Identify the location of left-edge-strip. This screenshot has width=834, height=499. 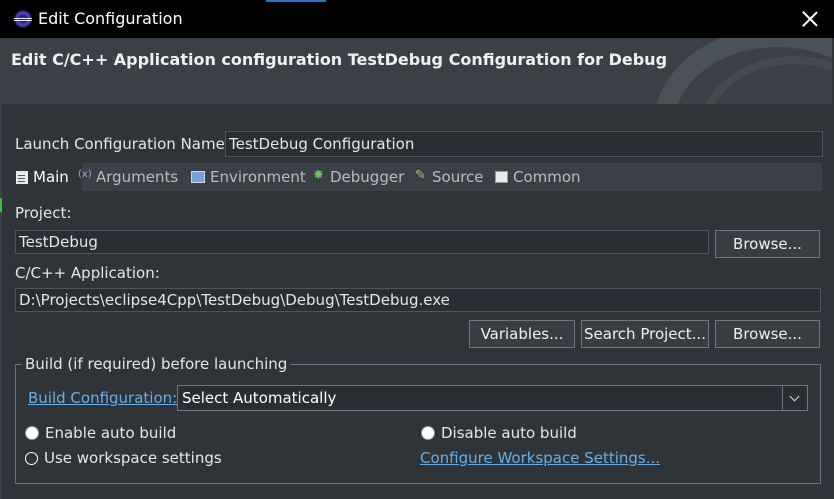
(1, 268).